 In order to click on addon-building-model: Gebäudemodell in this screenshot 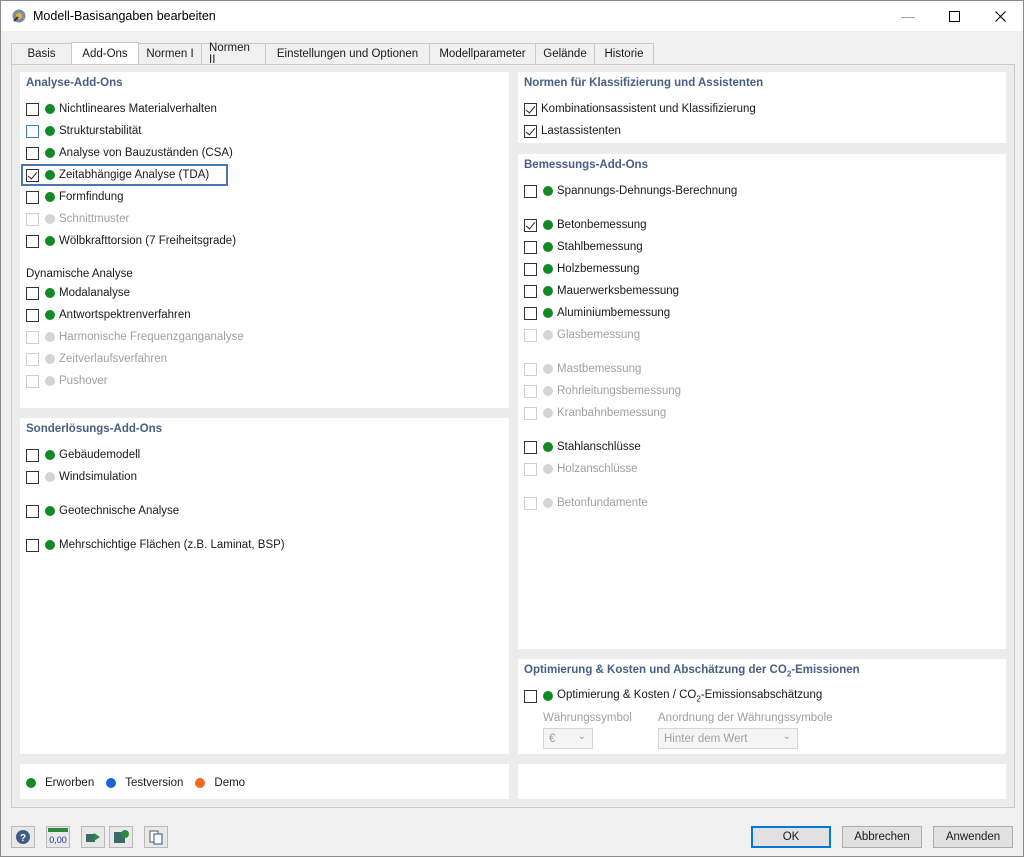, I will do `click(83, 455)`.